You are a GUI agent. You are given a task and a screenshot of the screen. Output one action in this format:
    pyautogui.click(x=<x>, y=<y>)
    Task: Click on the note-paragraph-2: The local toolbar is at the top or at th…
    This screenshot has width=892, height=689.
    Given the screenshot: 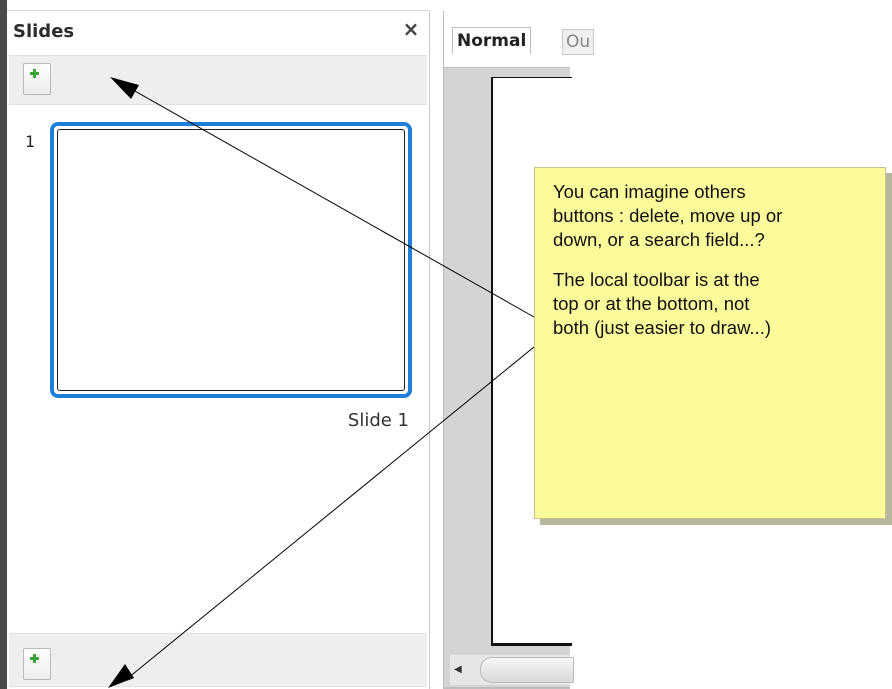 What is the action you would take?
    pyautogui.click(x=662, y=303)
    